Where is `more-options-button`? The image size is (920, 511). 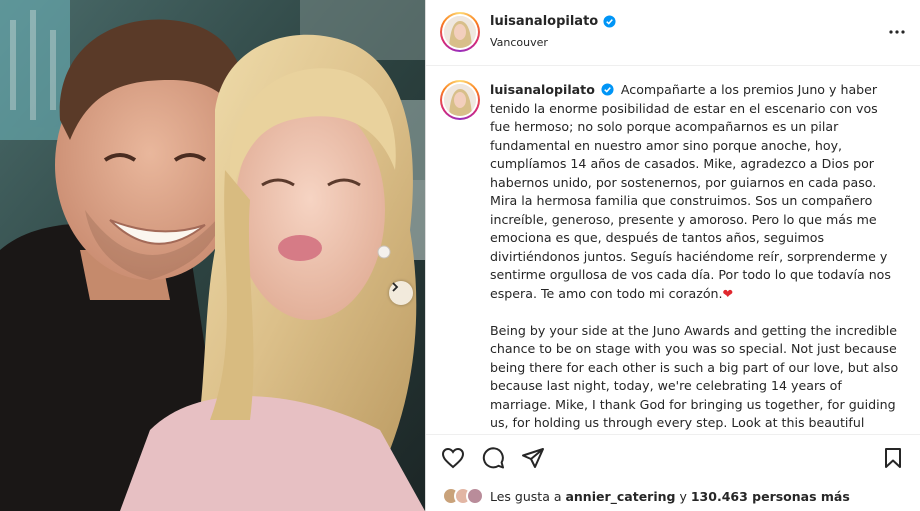 more-options-button is located at coordinates (897, 32).